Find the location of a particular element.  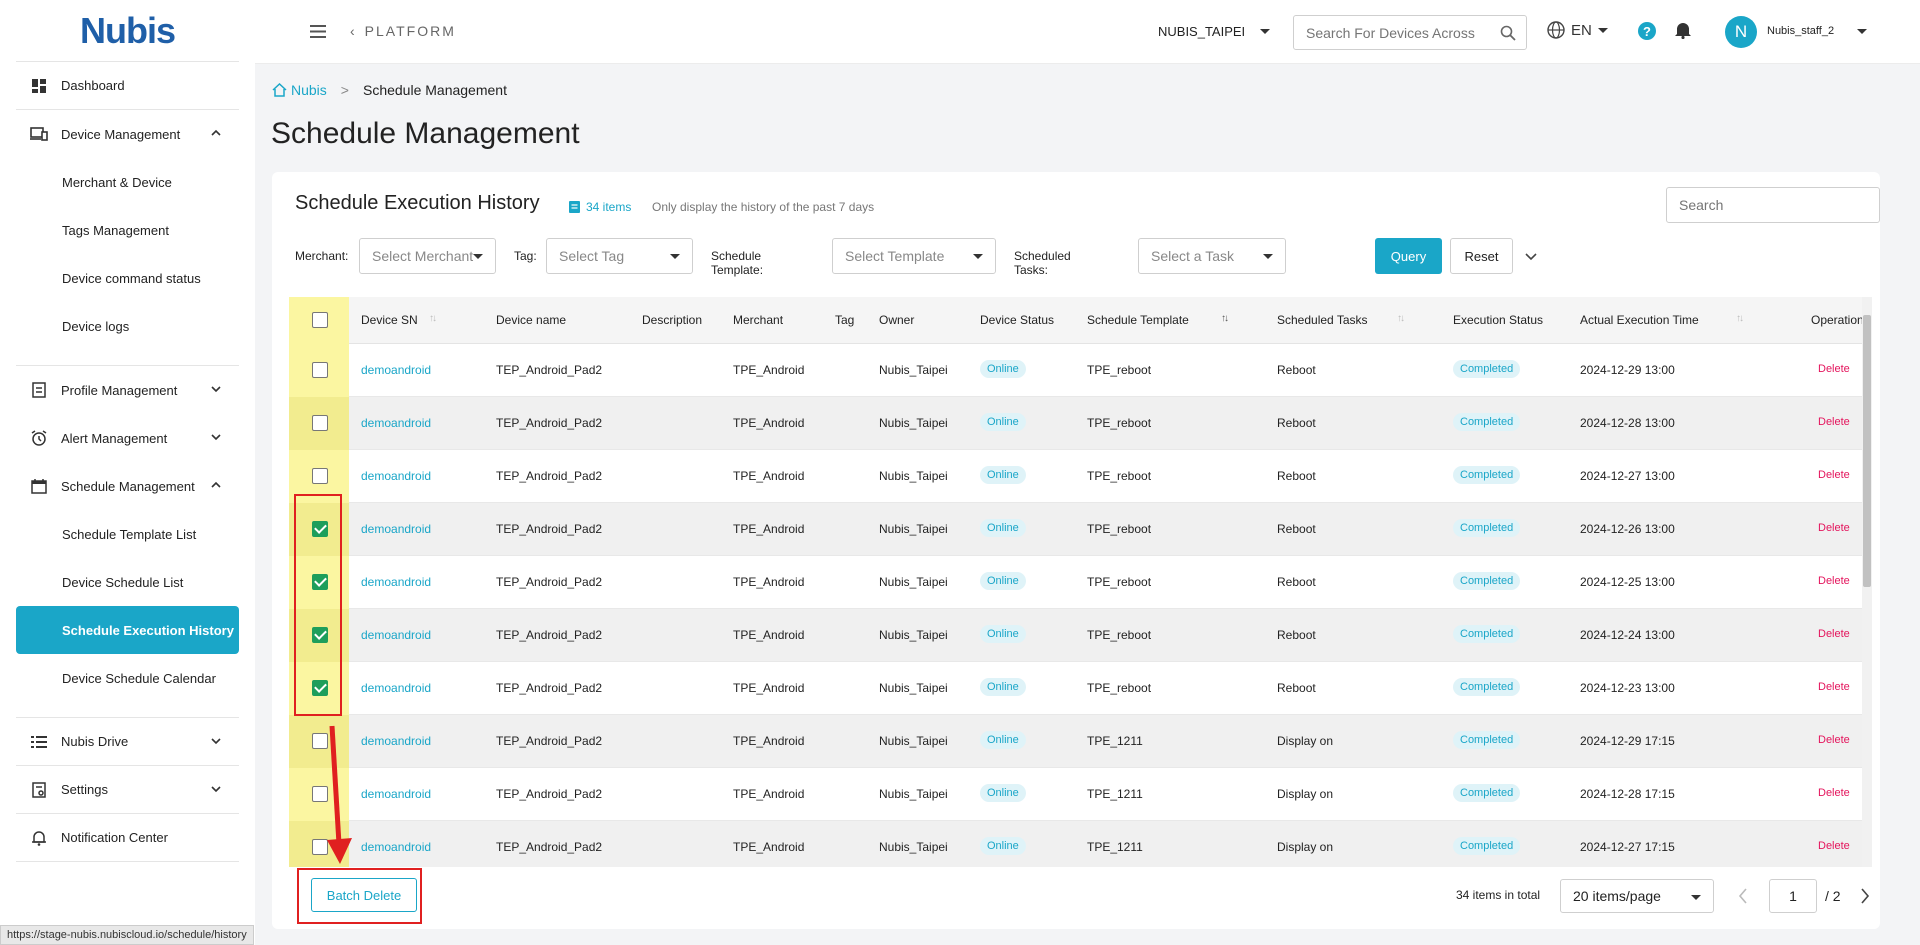

sidebar-item-tags-management: Tags Management is located at coordinates (127, 230).